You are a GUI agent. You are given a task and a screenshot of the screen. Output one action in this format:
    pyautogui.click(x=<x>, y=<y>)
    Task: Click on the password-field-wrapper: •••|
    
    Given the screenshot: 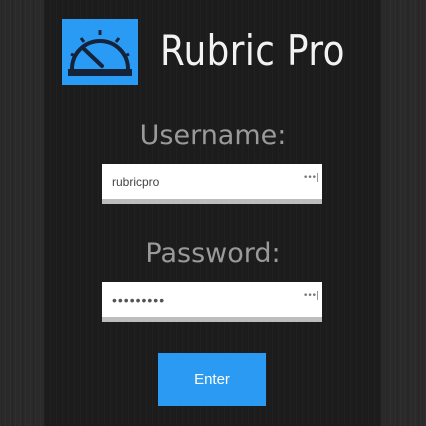 What is the action you would take?
    pyautogui.click(x=212, y=302)
    